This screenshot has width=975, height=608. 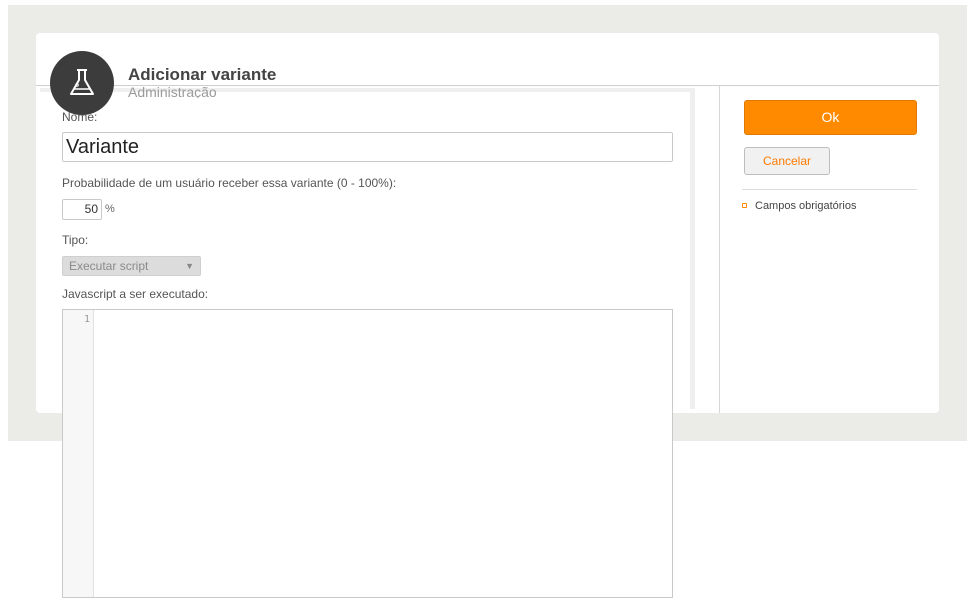 What do you see at coordinates (109, 266) in the screenshot?
I see `type-select-value: Executar script` at bounding box center [109, 266].